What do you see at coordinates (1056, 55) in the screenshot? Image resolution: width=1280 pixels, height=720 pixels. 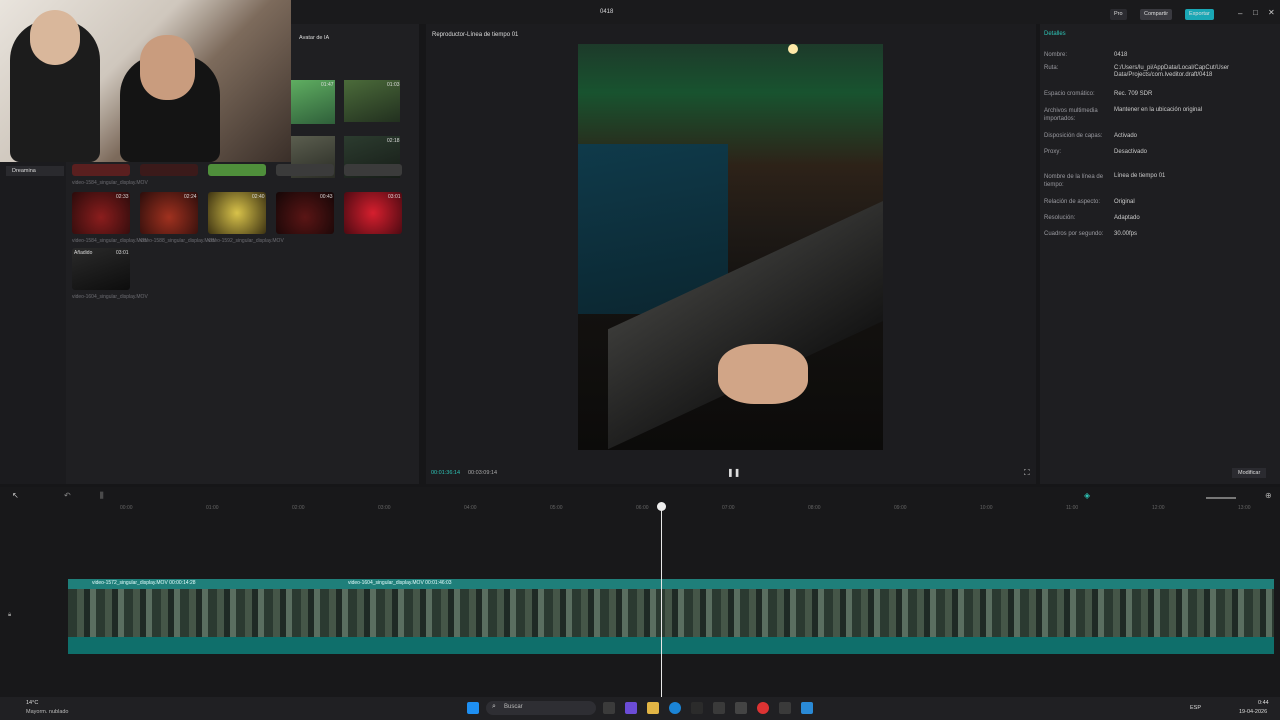 I see `detail-key: Nombre:` at bounding box center [1056, 55].